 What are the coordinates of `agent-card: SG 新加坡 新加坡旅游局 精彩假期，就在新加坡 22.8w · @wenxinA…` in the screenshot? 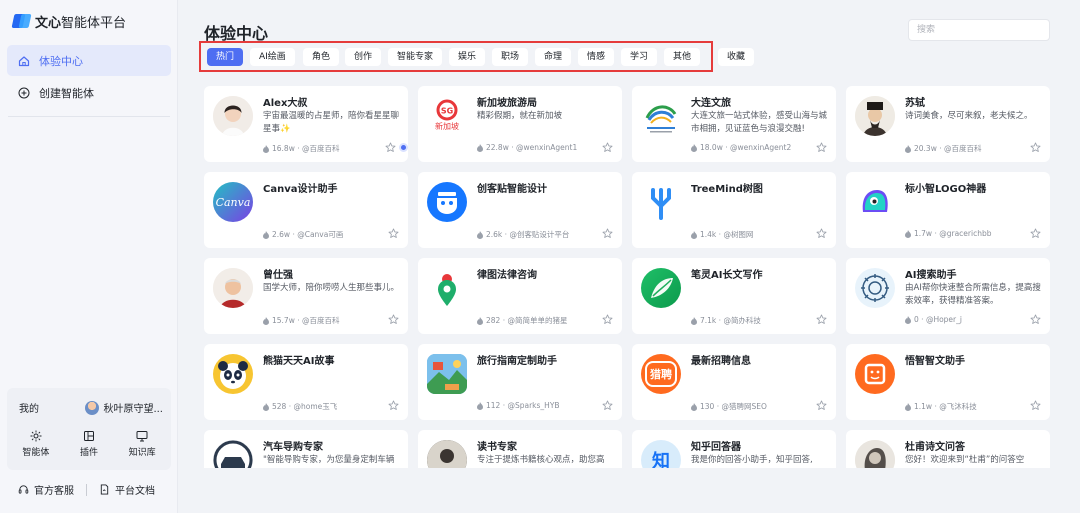 It's located at (520, 124).